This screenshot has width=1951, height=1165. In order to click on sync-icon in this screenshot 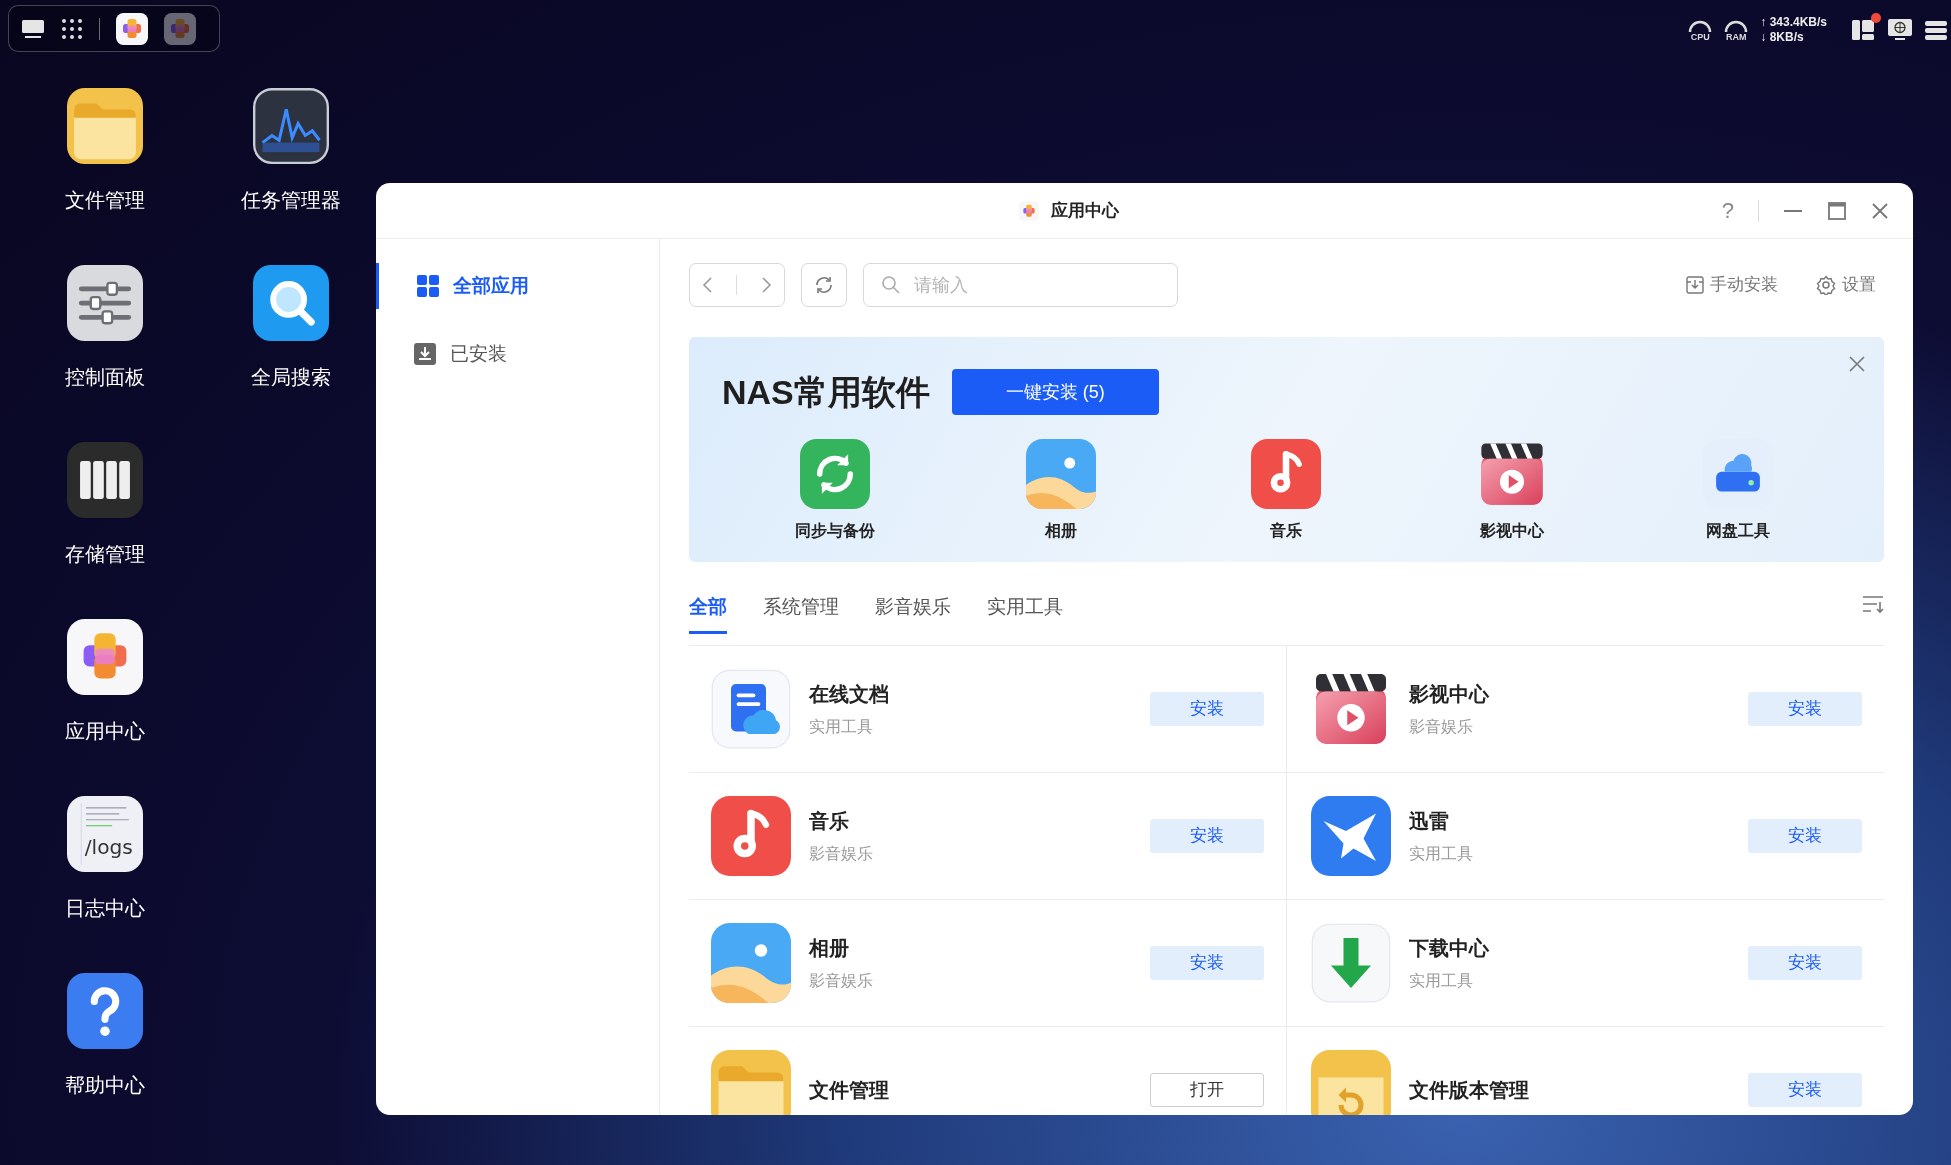, I will do `click(834, 474)`.